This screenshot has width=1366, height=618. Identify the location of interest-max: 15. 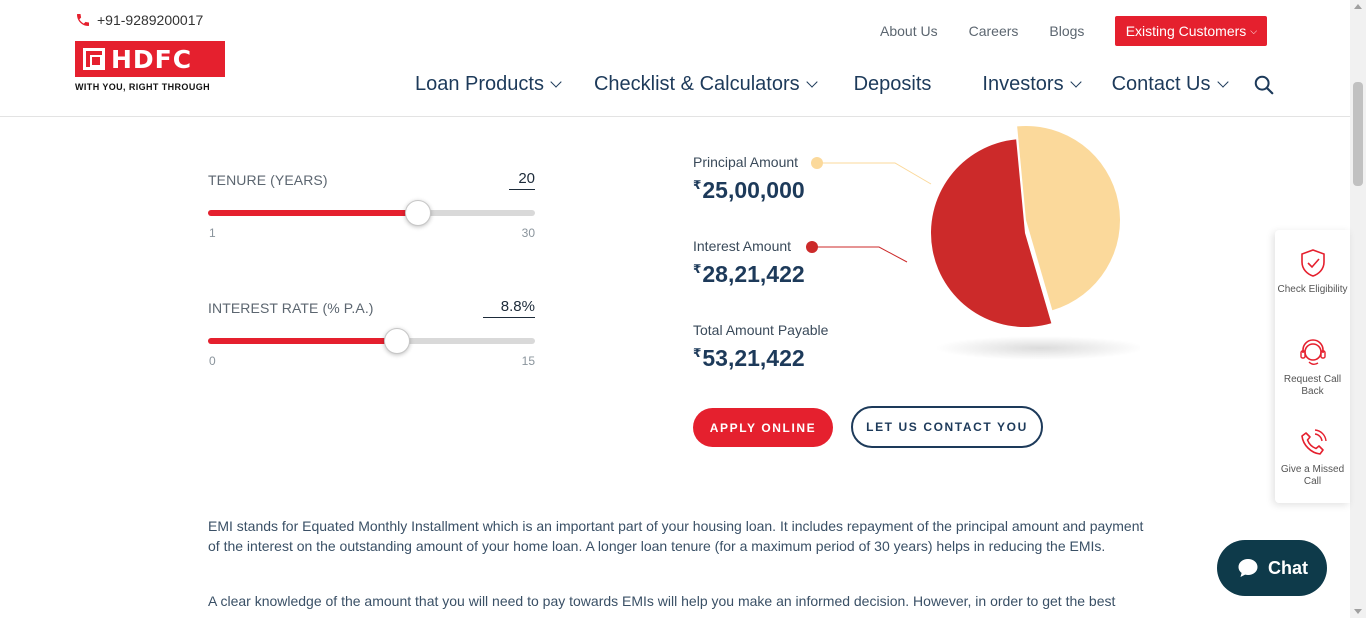
(528, 361).